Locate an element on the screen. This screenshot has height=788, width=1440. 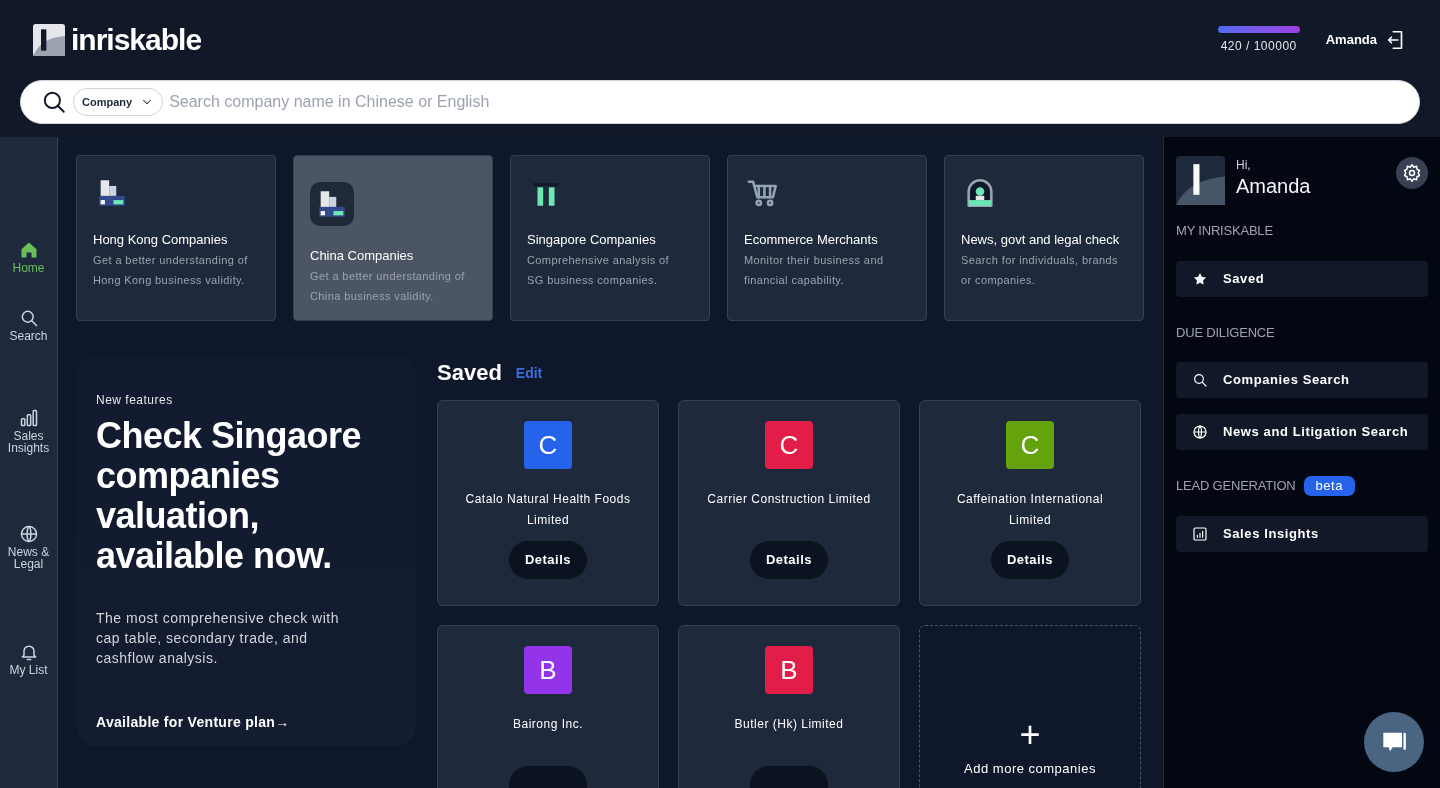
greeting: Hi, is located at coordinates (1244, 165).